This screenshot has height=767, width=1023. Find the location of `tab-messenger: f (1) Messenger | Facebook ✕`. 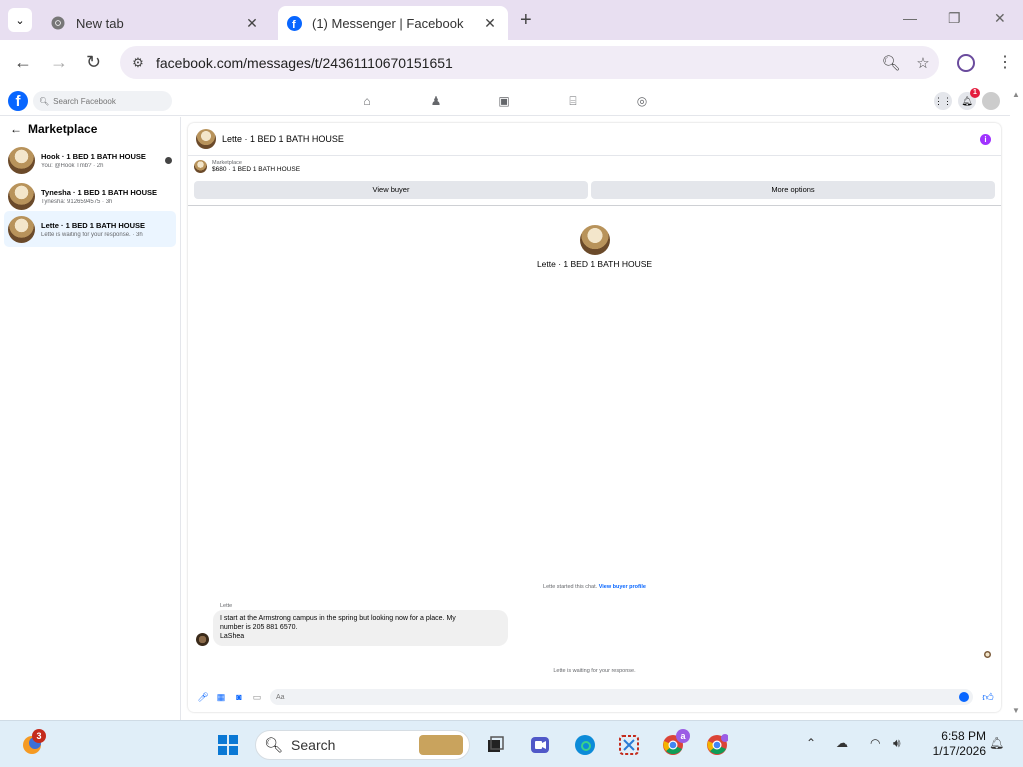

tab-messenger: f (1) Messenger | Facebook ✕ is located at coordinates (393, 23).